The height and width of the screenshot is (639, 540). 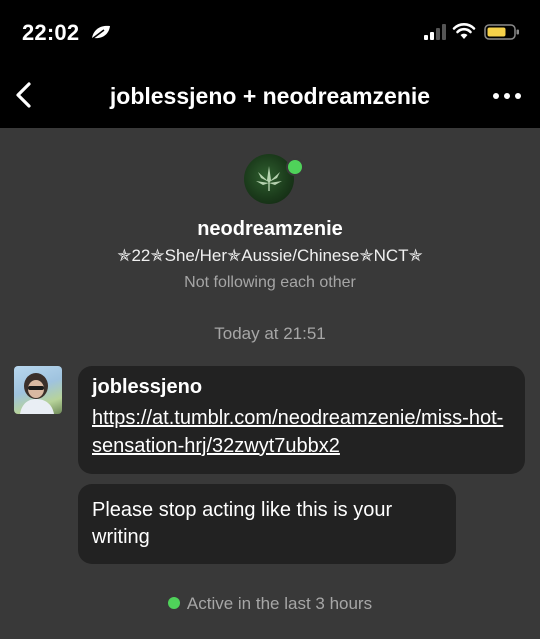 What do you see at coordinates (25, 95) in the screenshot?
I see `chevron-left-icon` at bounding box center [25, 95].